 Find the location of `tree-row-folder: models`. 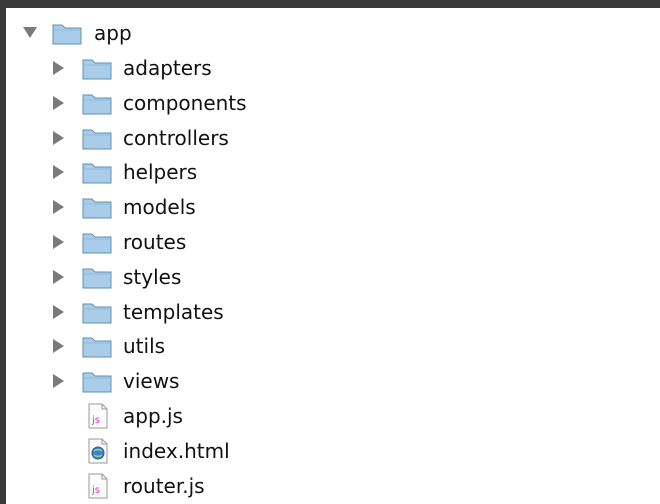

tree-row-folder: models is located at coordinates (333, 207).